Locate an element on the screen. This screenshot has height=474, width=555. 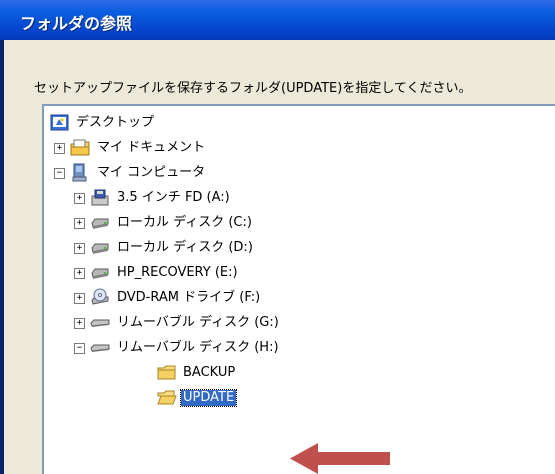
tree-item-drive-a: + 3.5 インチ FD (A:) is located at coordinates (204, 199).